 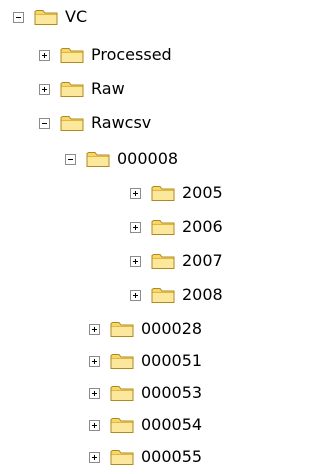 I want to click on tree-node-2006: 2006, so click(x=177, y=227).